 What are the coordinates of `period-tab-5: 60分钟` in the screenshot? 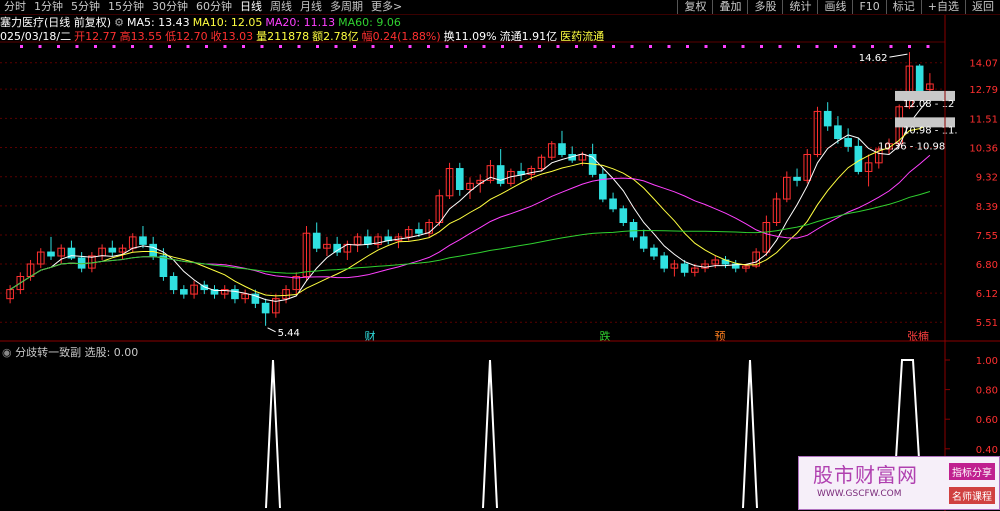 It's located at (214, 7).